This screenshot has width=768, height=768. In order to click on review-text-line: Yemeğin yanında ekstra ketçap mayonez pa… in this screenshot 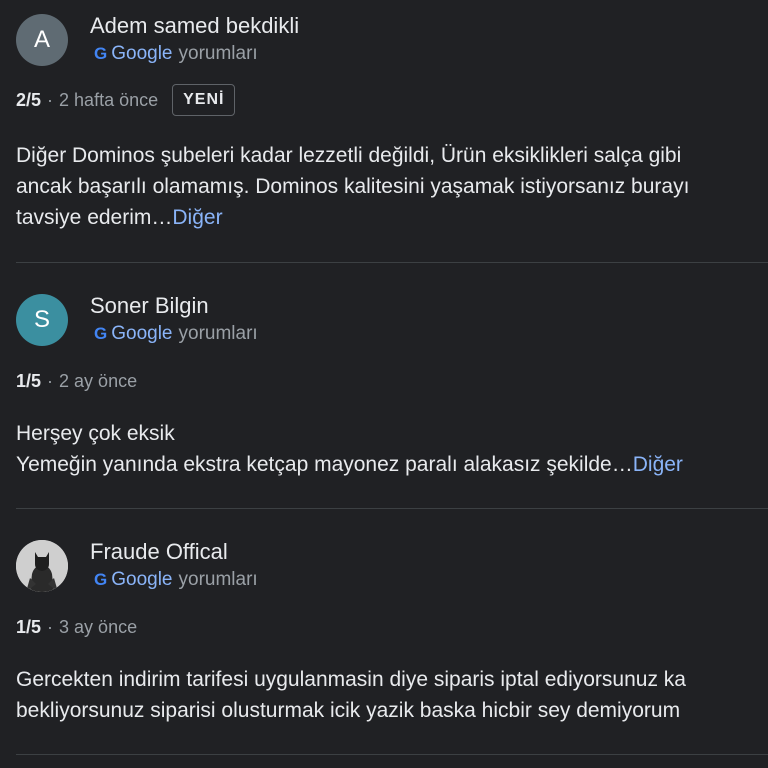, I will do `click(392, 464)`.